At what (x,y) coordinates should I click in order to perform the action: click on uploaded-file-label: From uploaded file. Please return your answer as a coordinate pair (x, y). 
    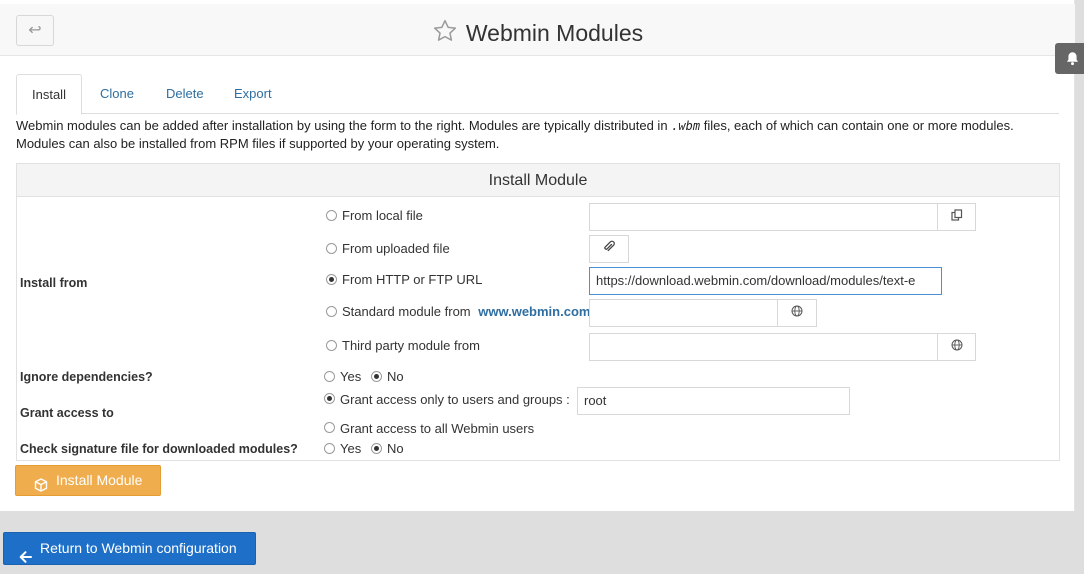
    Looking at the image, I should click on (396, 248).